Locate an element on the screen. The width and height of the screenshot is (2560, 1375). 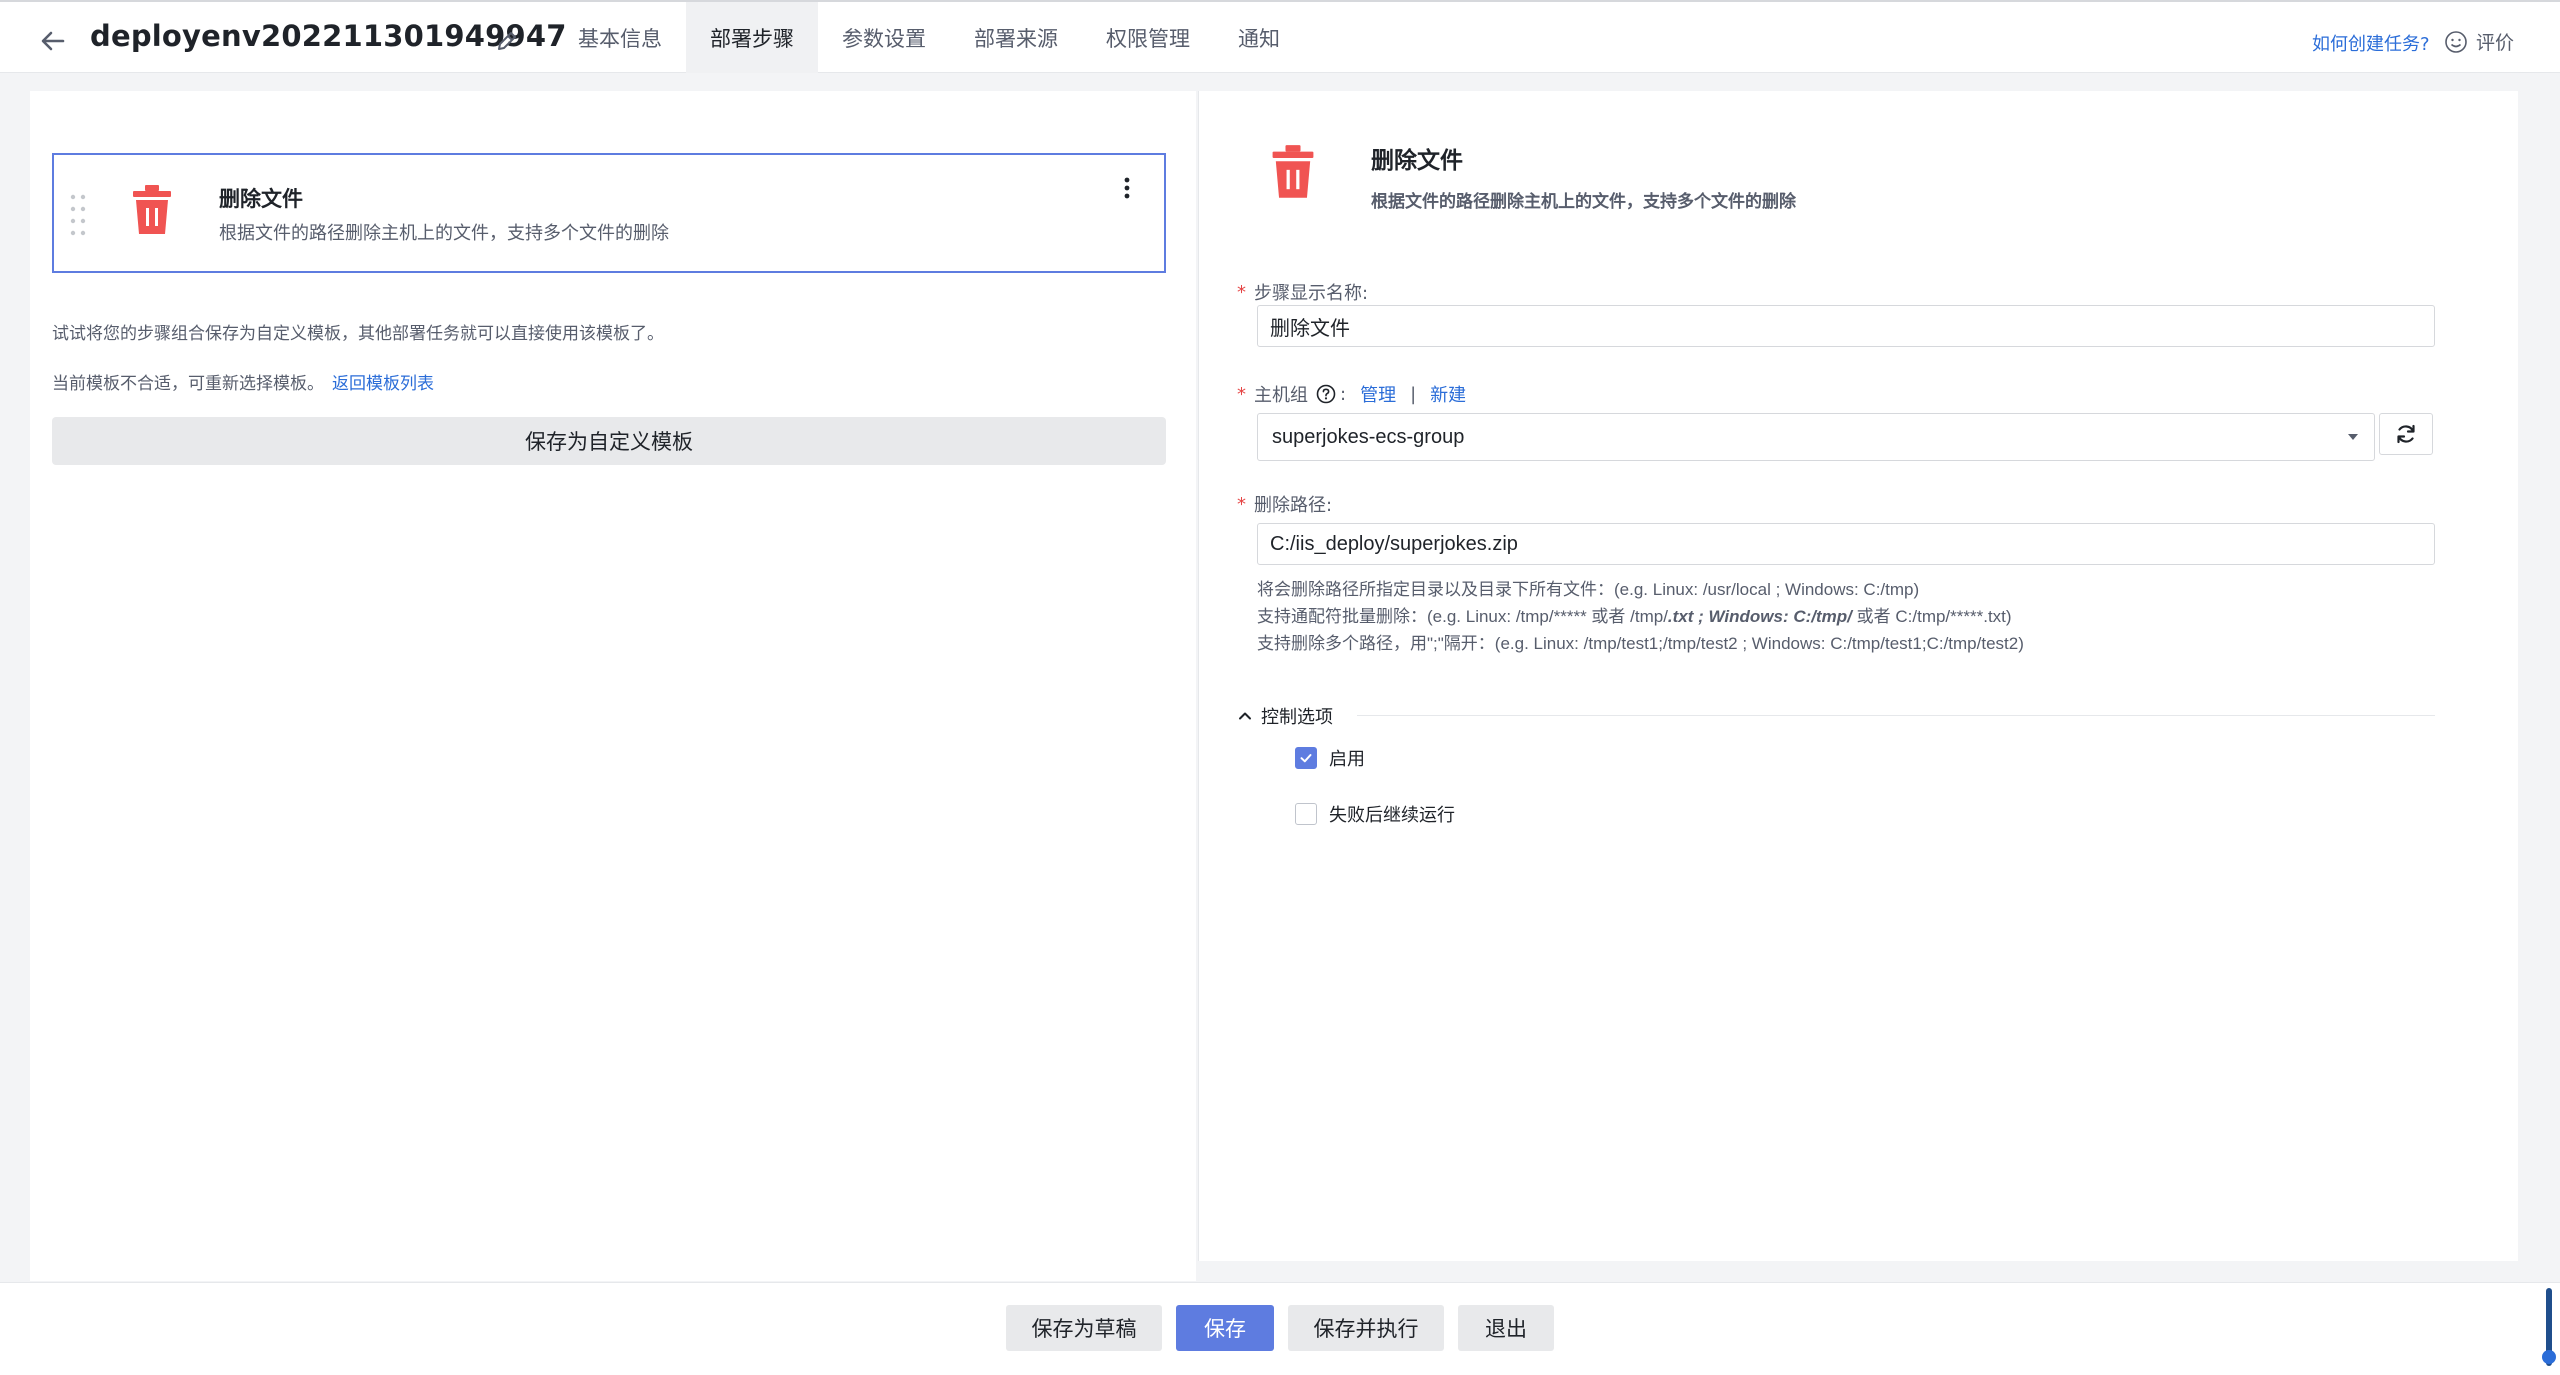
step-card-title: 删除文件 is located at coordinates (261, 199).